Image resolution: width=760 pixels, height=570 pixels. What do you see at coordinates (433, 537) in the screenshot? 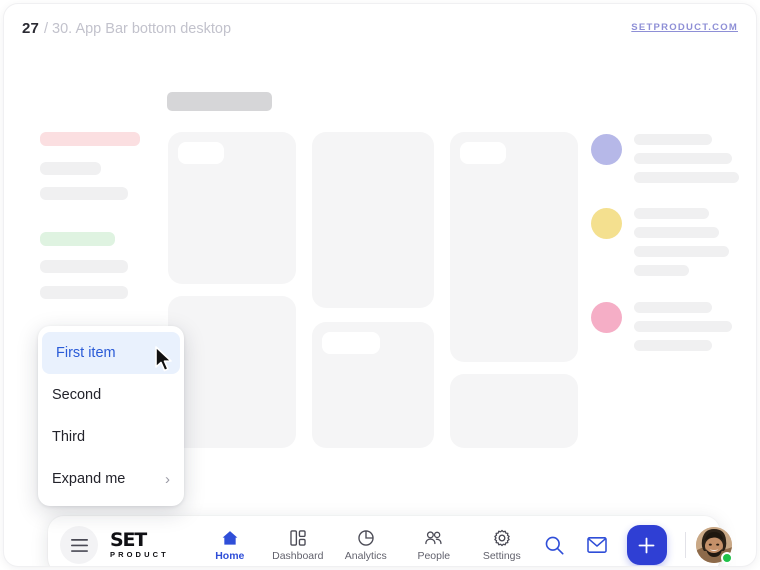
I see `people-icon` at bounding box center [433, 537].